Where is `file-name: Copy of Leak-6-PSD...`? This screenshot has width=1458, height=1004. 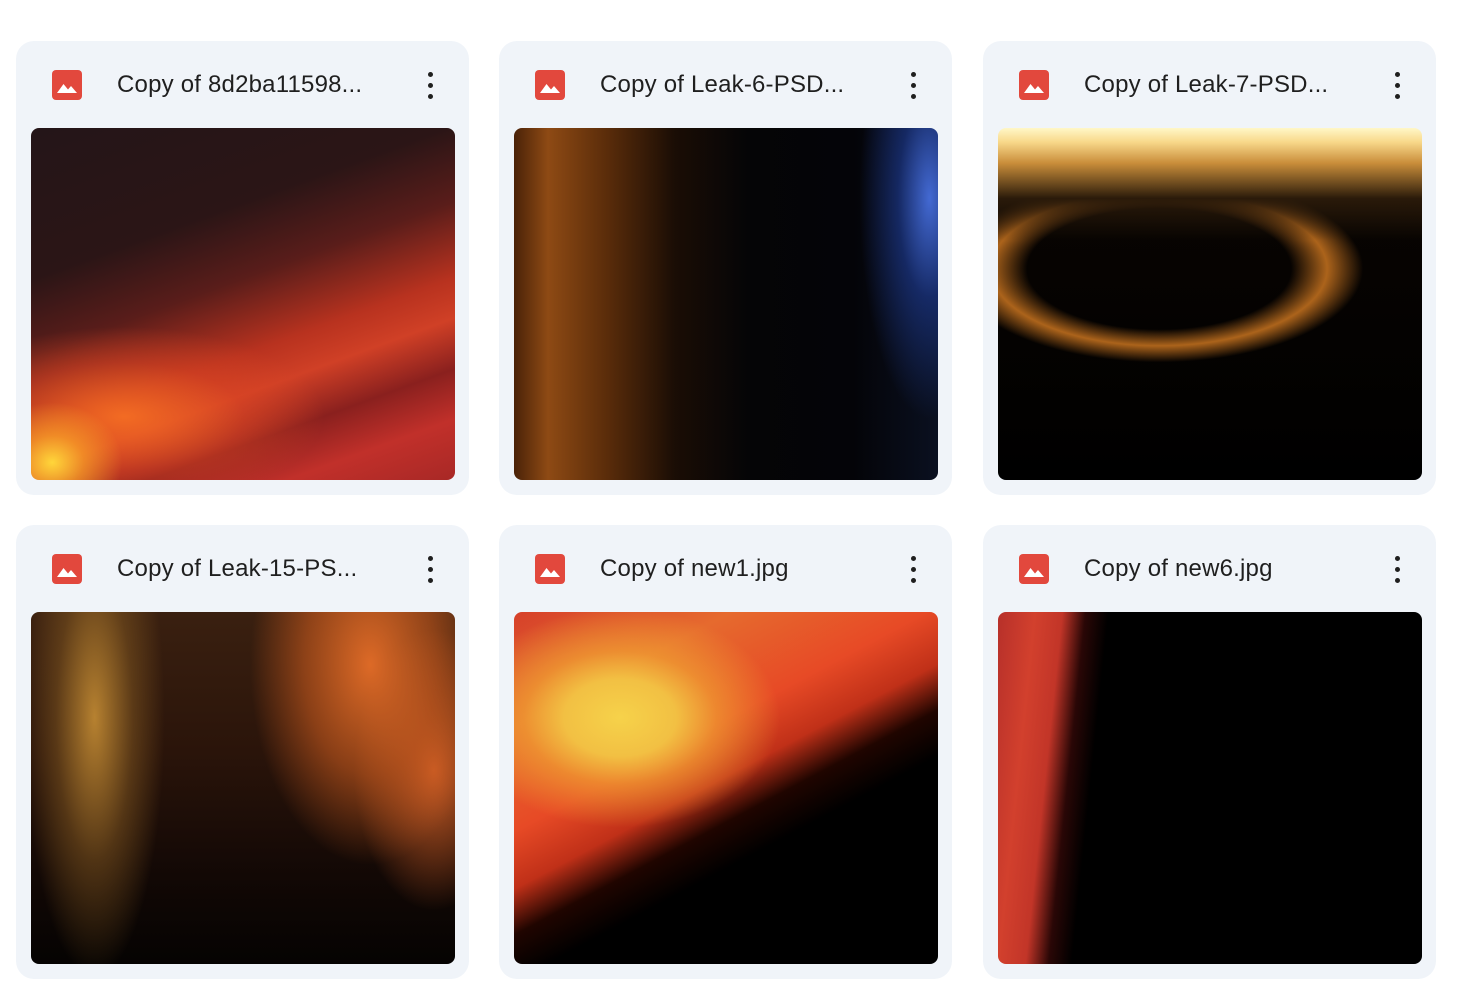
file-name: Copy of Leak-6-PSD... is located at coordinates (745, 85).